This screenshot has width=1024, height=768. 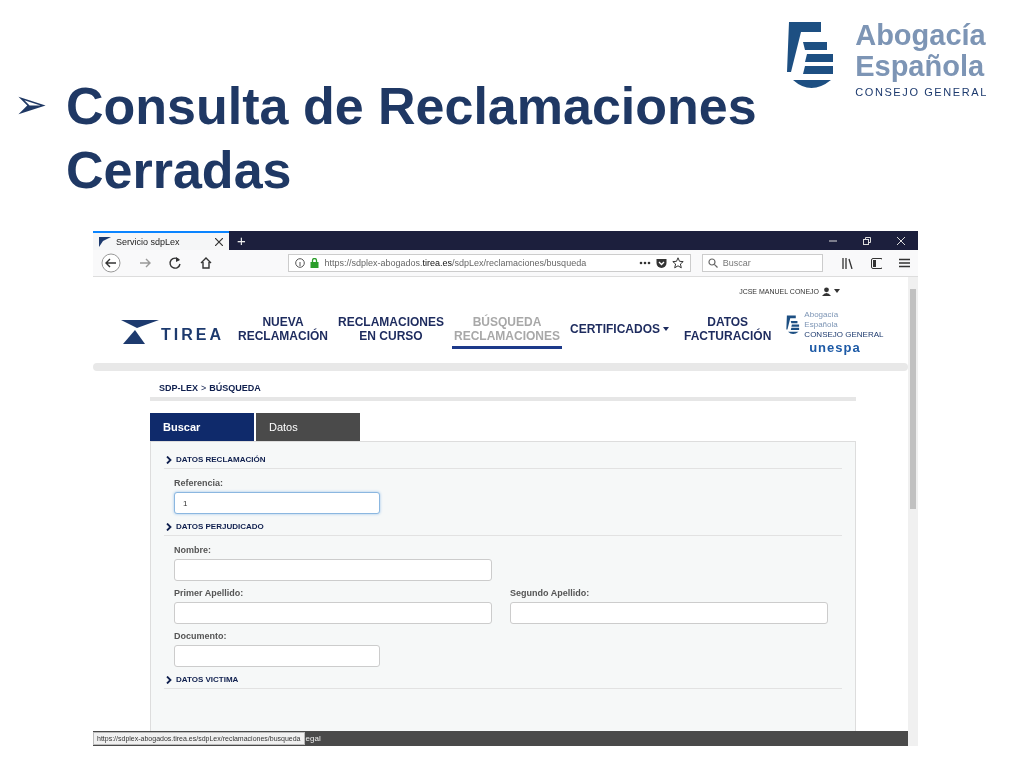 I want to click on restore-icon, so click(x=867, y=240).